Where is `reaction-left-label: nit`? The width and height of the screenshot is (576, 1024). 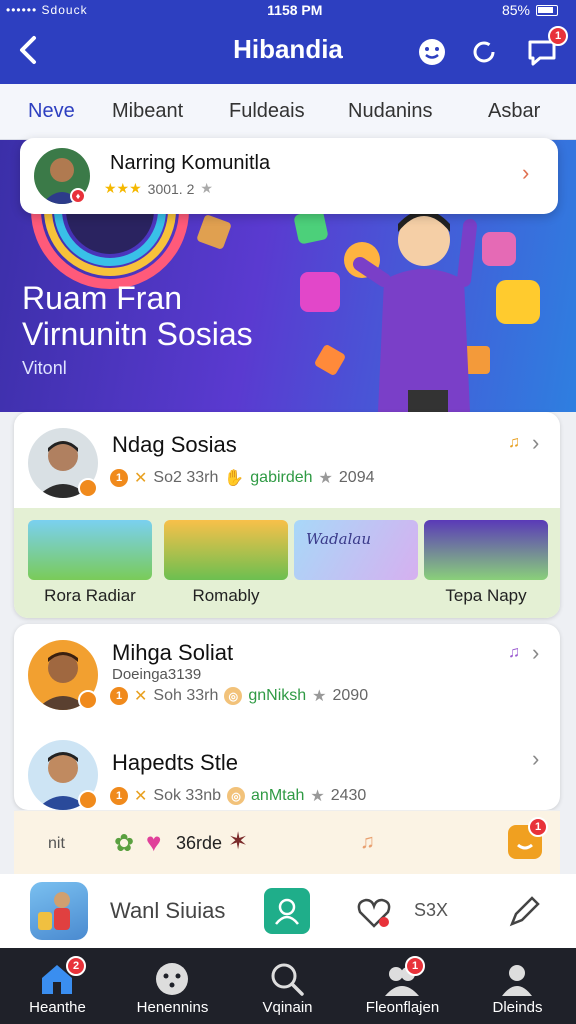
reaction-left-label: nit is located at coordinates (56, 844).